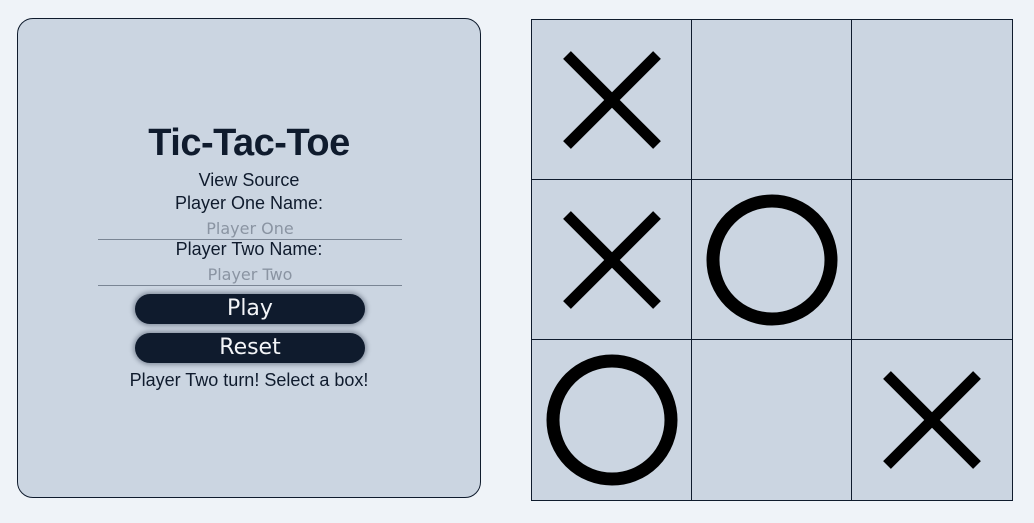 The width and height of the screenshot is (1034, 523). What do you see at coordinates (249, 180) in the screenshot?
I see `view-source-link: View Source` at bounding box center [249, 180].